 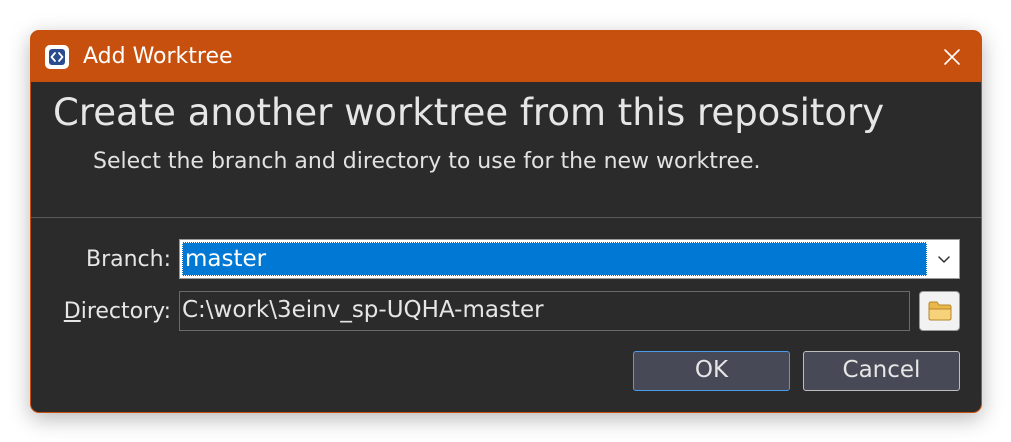 I want to click on folder-icon, so click(x=939, y=311).